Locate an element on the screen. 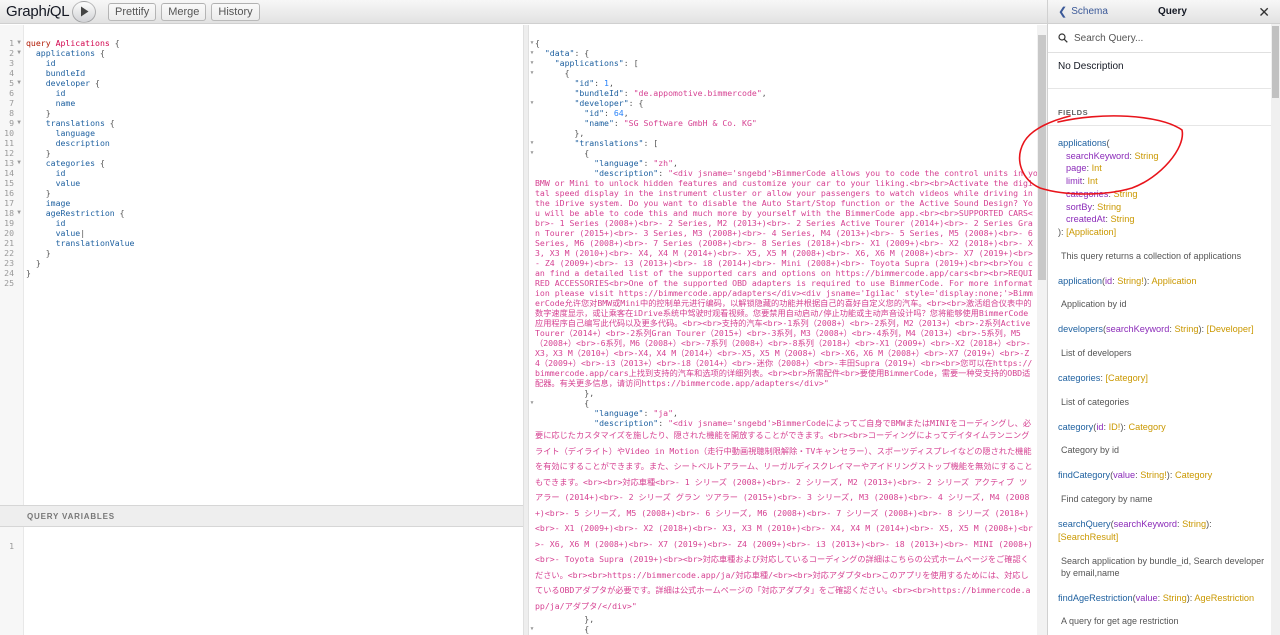  field-categories: categories: [Category] List of categories is located at coordinates (1164, 390).